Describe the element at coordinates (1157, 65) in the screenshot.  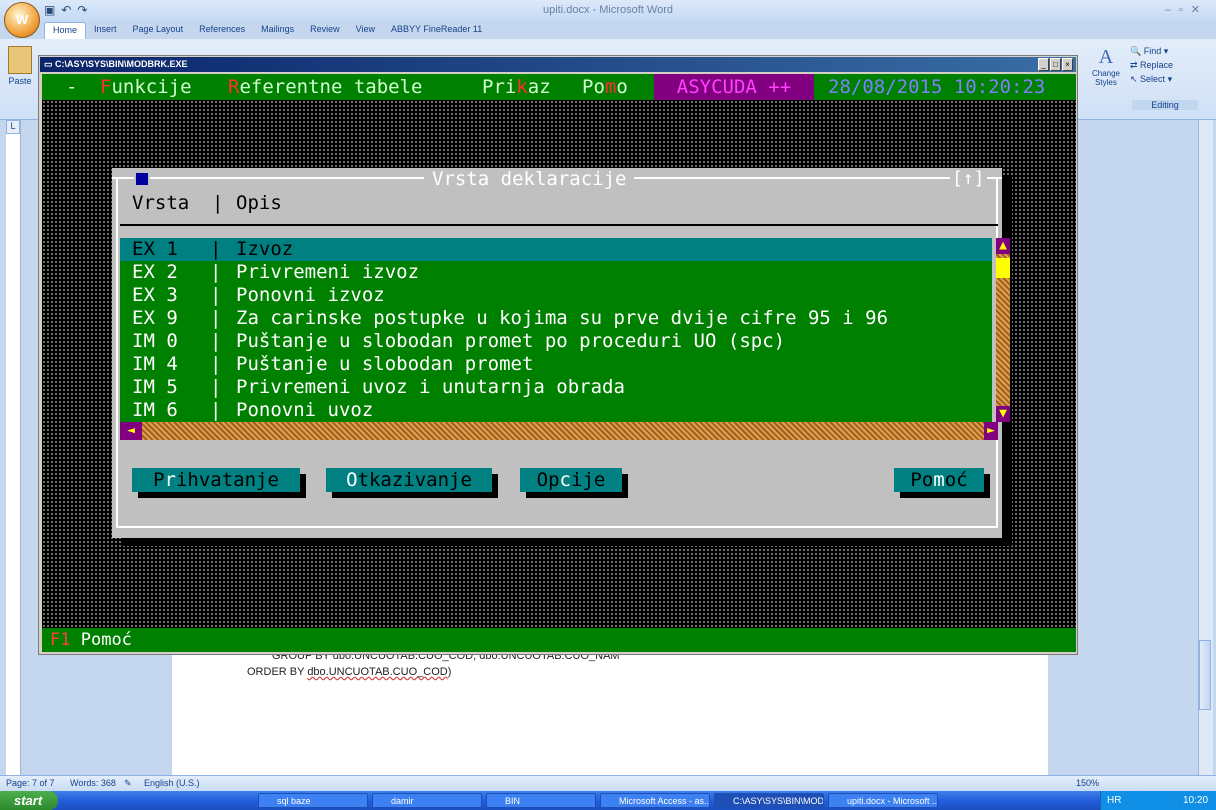
I see `replace-label: Replace` at that location.